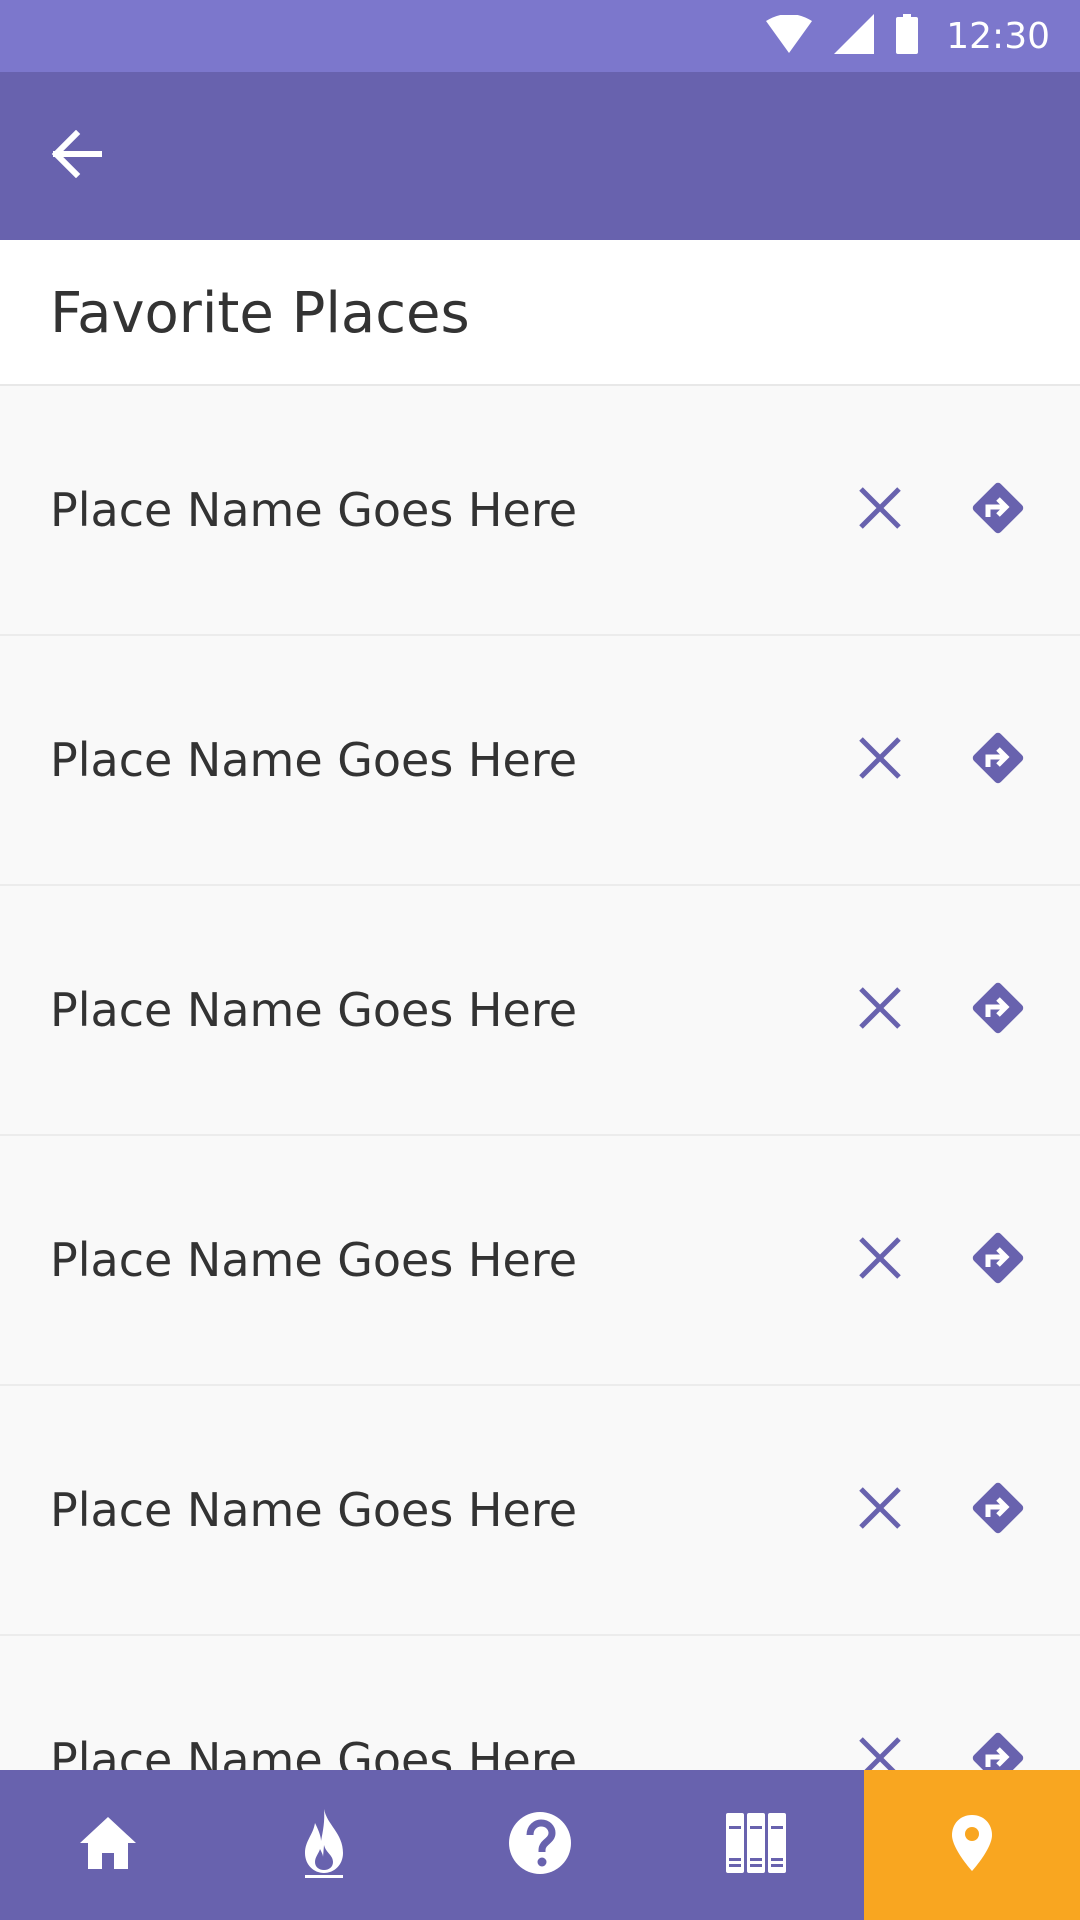 Image resolution: width=1080 pixels, height=1920 pixels. I want to click on title-section: Favorite Places, so click(540, 313).